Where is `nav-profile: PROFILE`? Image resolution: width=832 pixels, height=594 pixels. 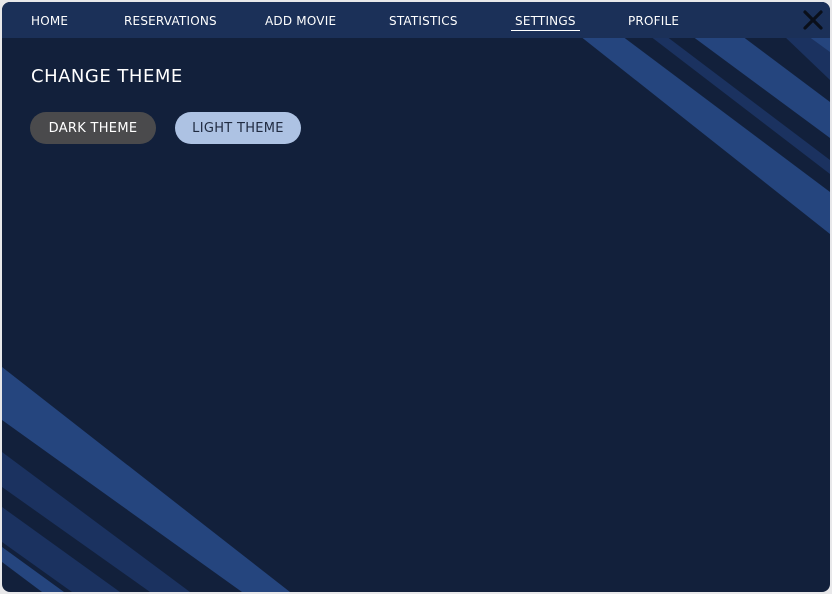 nav-profile: PROFILE is located at coordinates (653, 20).